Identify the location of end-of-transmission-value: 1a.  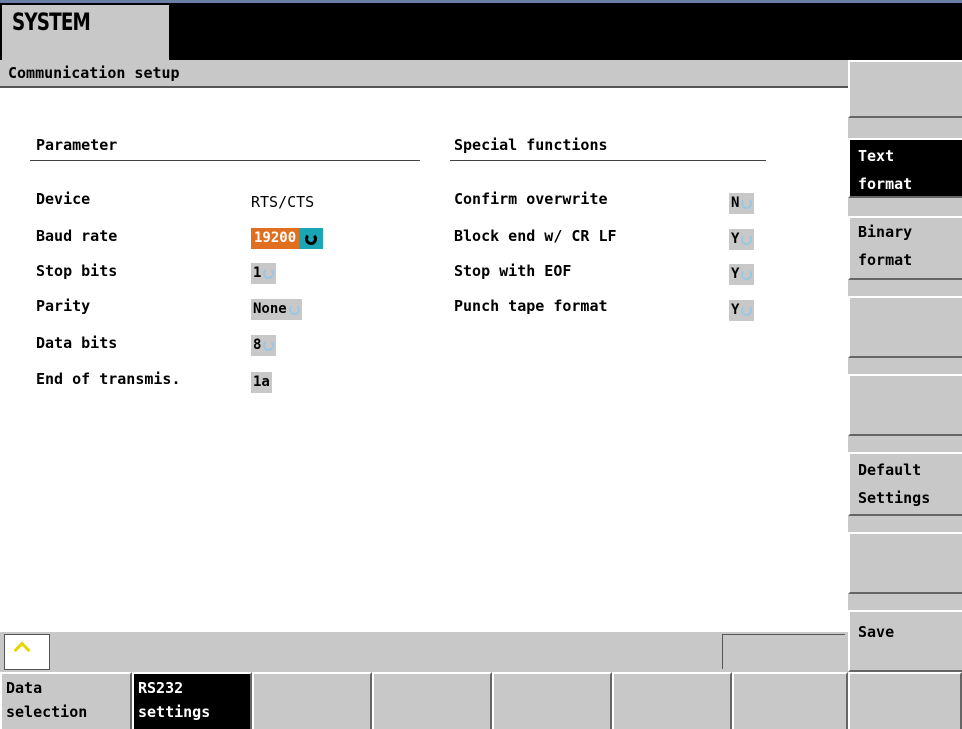
(261, 382).